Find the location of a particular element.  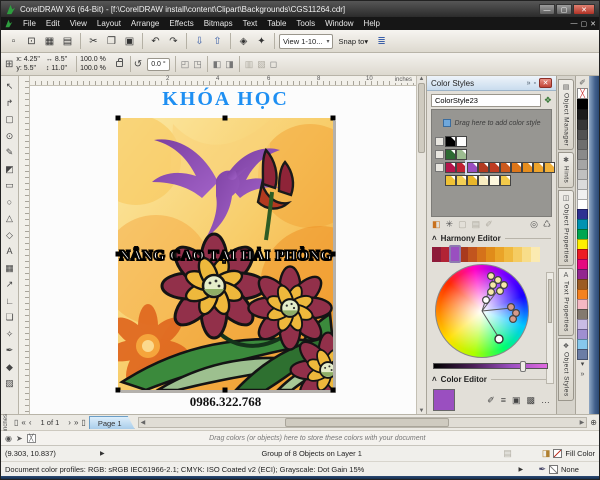

toolbox-tool-button: ❏ is located at coordinates (9, 317).